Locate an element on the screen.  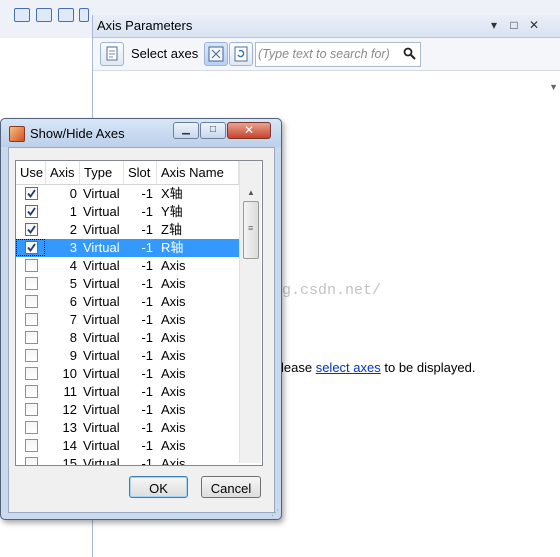
axis-cell: 12 is located at coordinates (69, 409).